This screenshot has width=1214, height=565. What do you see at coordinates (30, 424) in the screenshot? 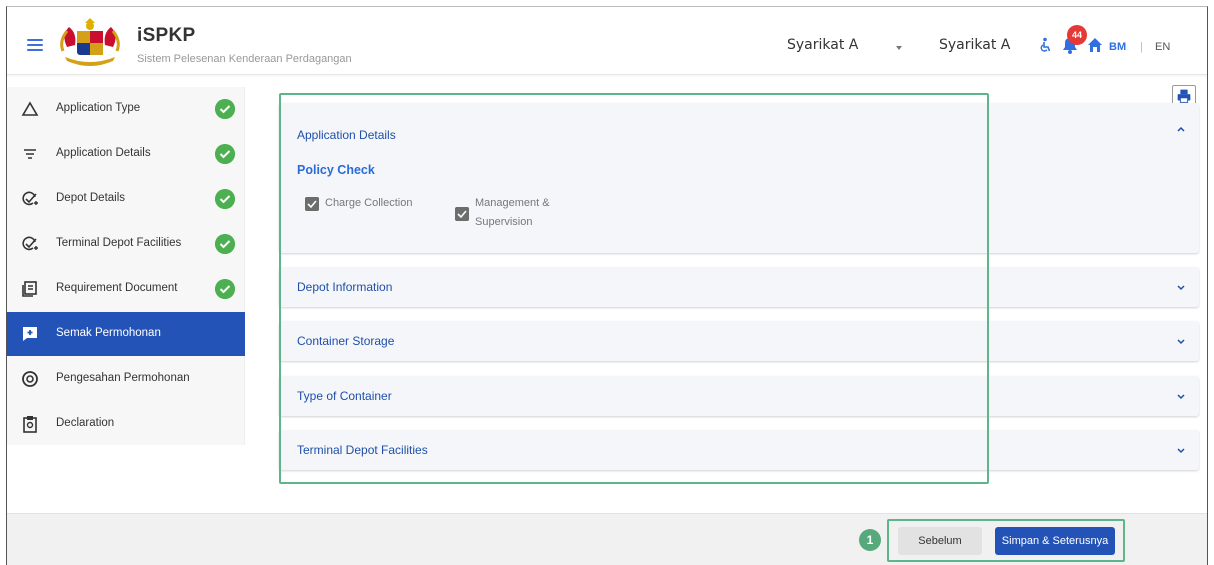
I see `clipboard-icon` at bounding box center [30, 424].